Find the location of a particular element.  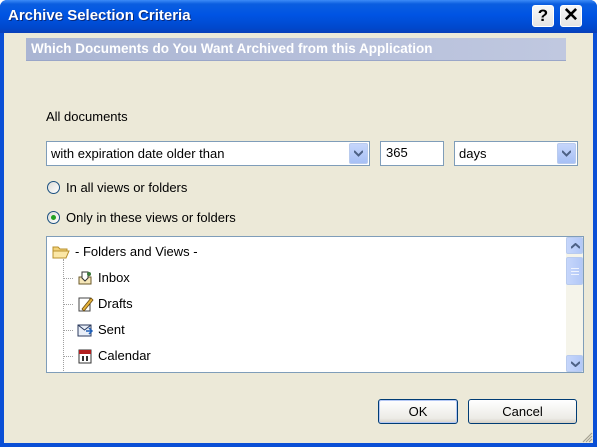

cancel-button: Cancel is located at coordinates (522, 411).